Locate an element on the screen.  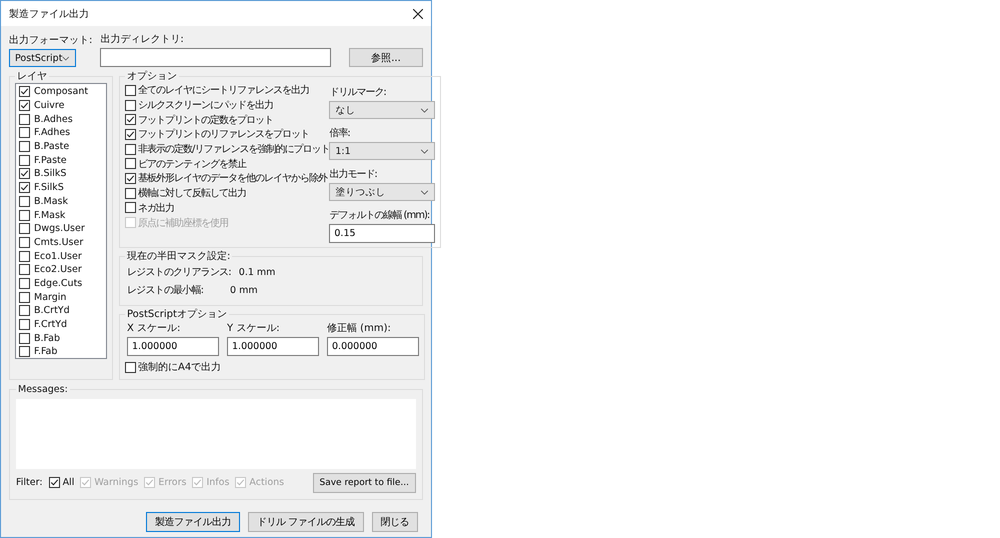
group-title: オプション is located at coordinates (152, 76).